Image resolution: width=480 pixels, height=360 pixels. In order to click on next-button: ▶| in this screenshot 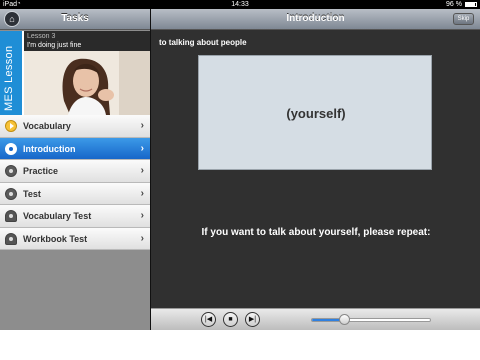, I will do `click(252, 319)`.